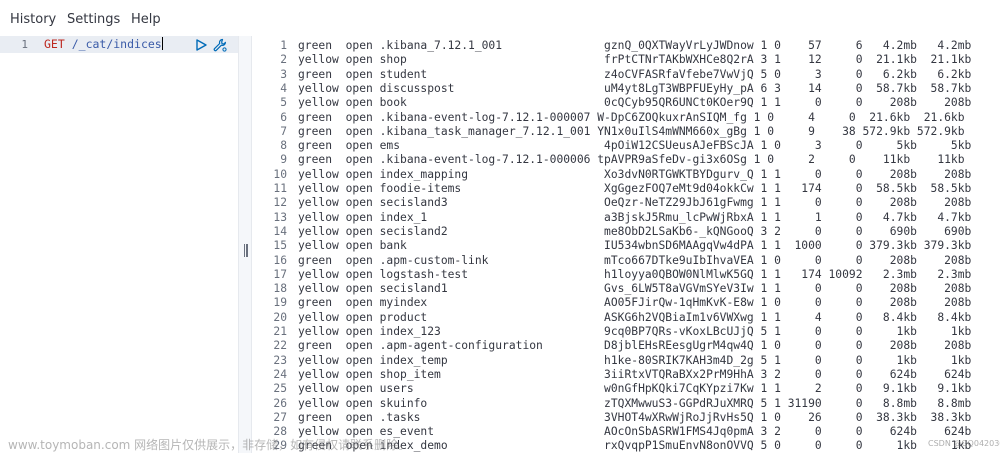  What do you see at coordinates (280, 389) in the screenshot?
I see `output-line-number: 25` at bounding box center [280, 389].